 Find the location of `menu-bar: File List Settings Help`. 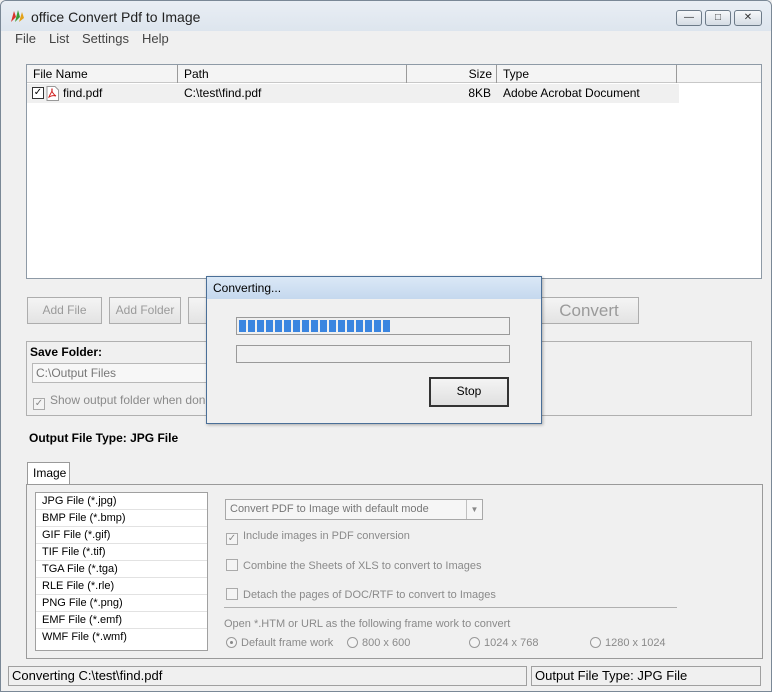

menu-bar: File List Settings Help is located at coordinates (386, 40).